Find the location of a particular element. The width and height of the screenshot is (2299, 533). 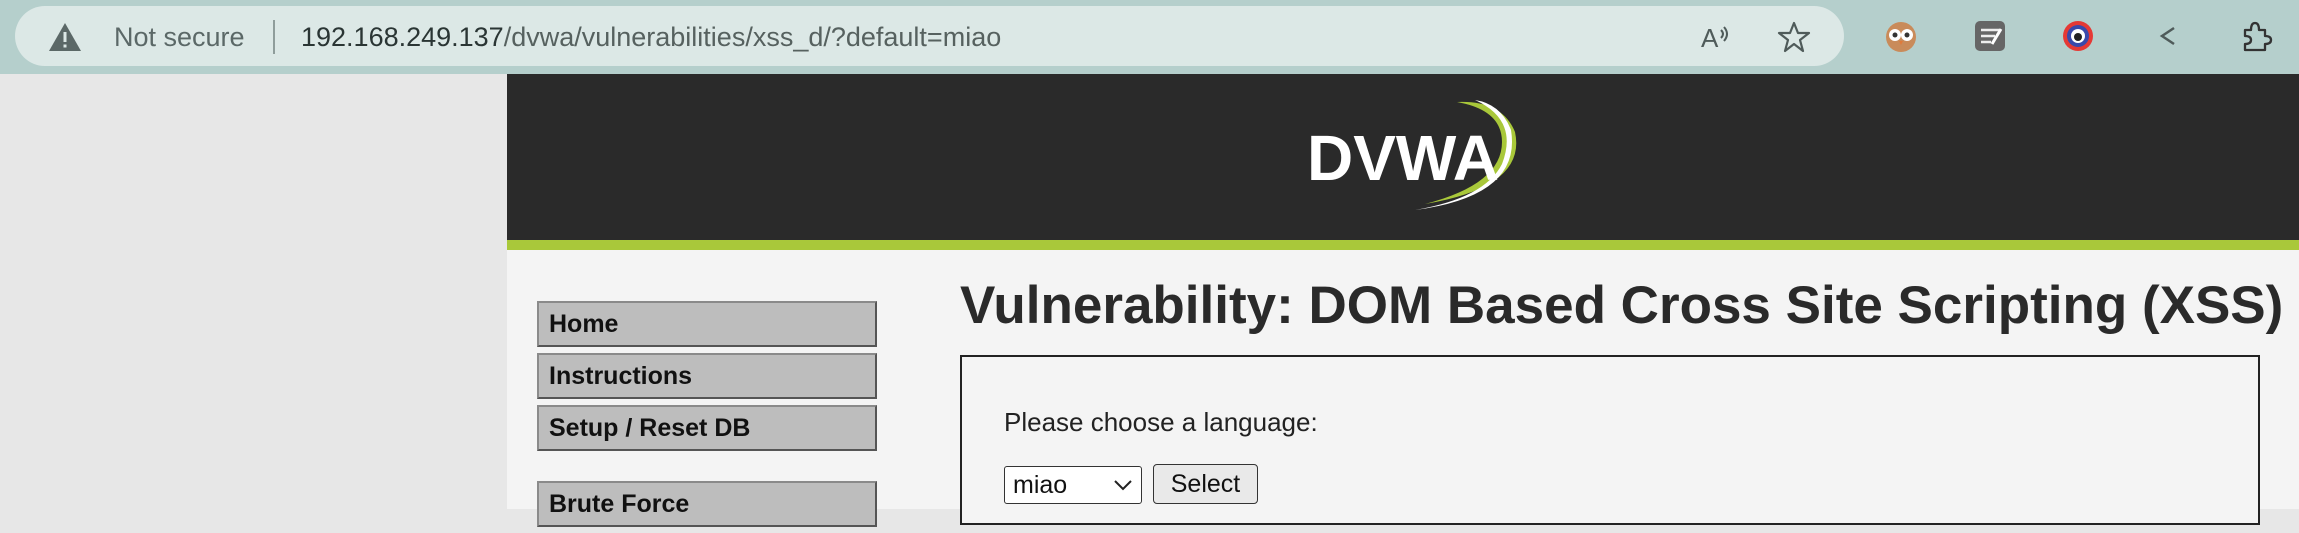

select-button: Select is located at coordinates (1205, 484).